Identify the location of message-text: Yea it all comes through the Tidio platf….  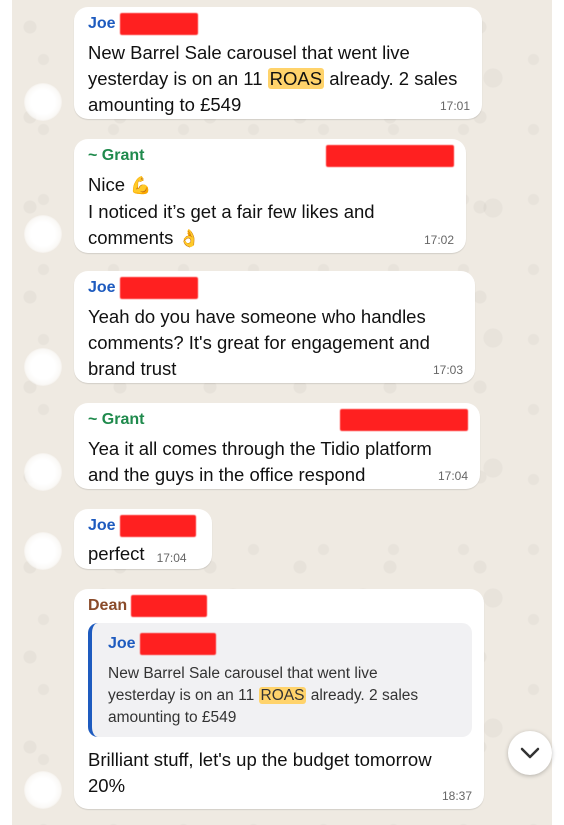
(260, 461).